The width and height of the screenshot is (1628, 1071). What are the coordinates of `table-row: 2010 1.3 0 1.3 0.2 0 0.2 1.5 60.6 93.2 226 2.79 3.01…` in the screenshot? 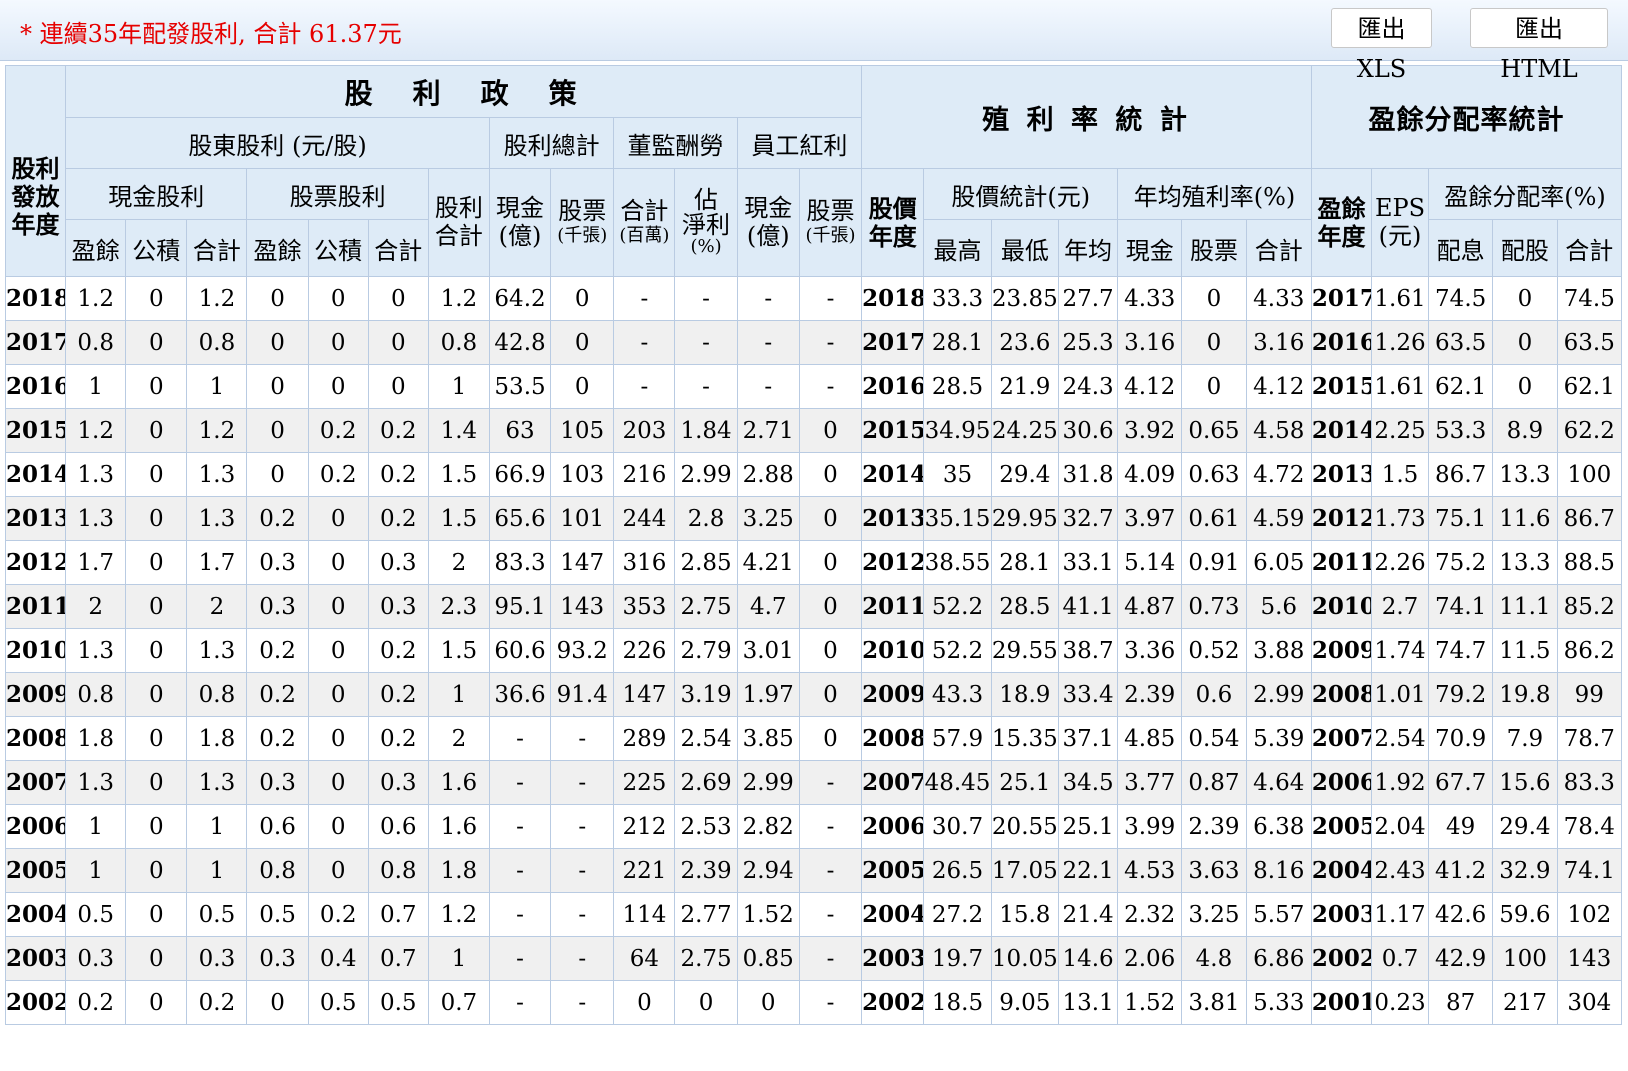 It's located at (813, 650).